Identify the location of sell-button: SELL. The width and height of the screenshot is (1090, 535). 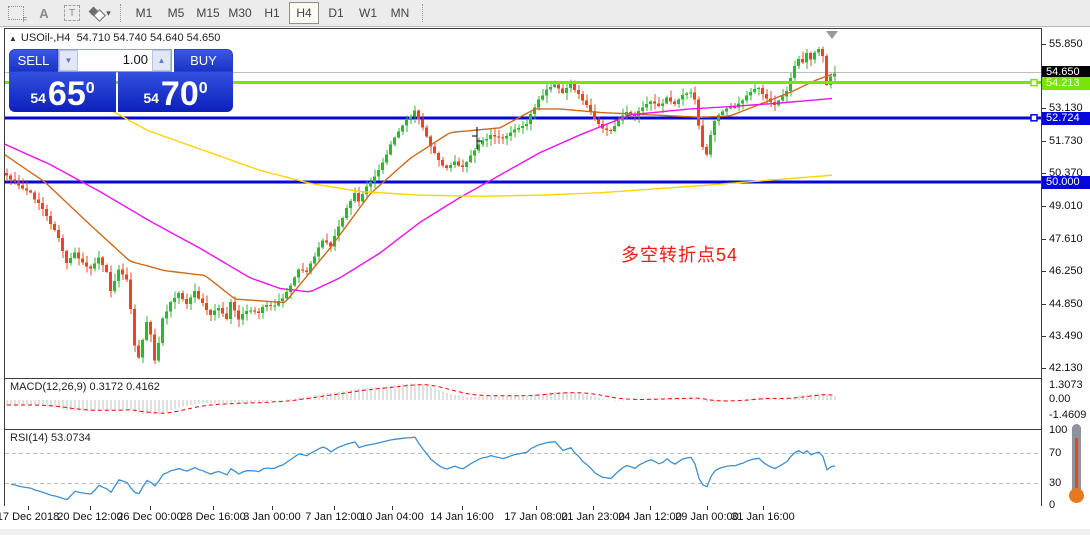
(33, 60).